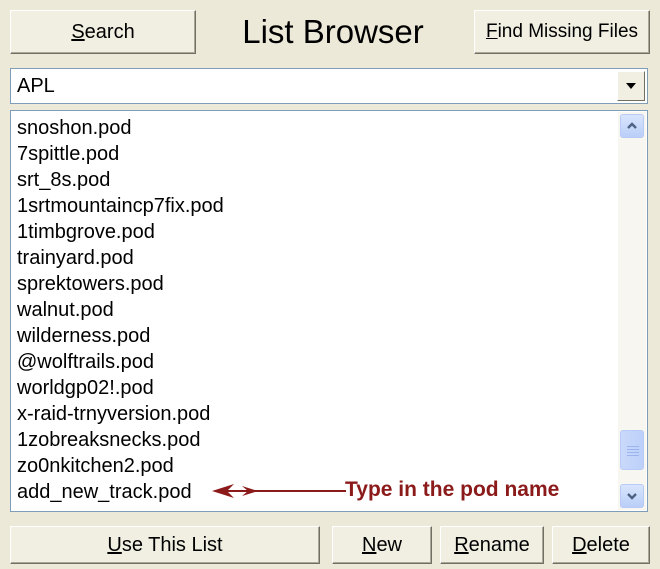  What do you see at coordinates (579, 544) in the screenshot?
I see `delete-accel: D` at bounding box center [579, 544].